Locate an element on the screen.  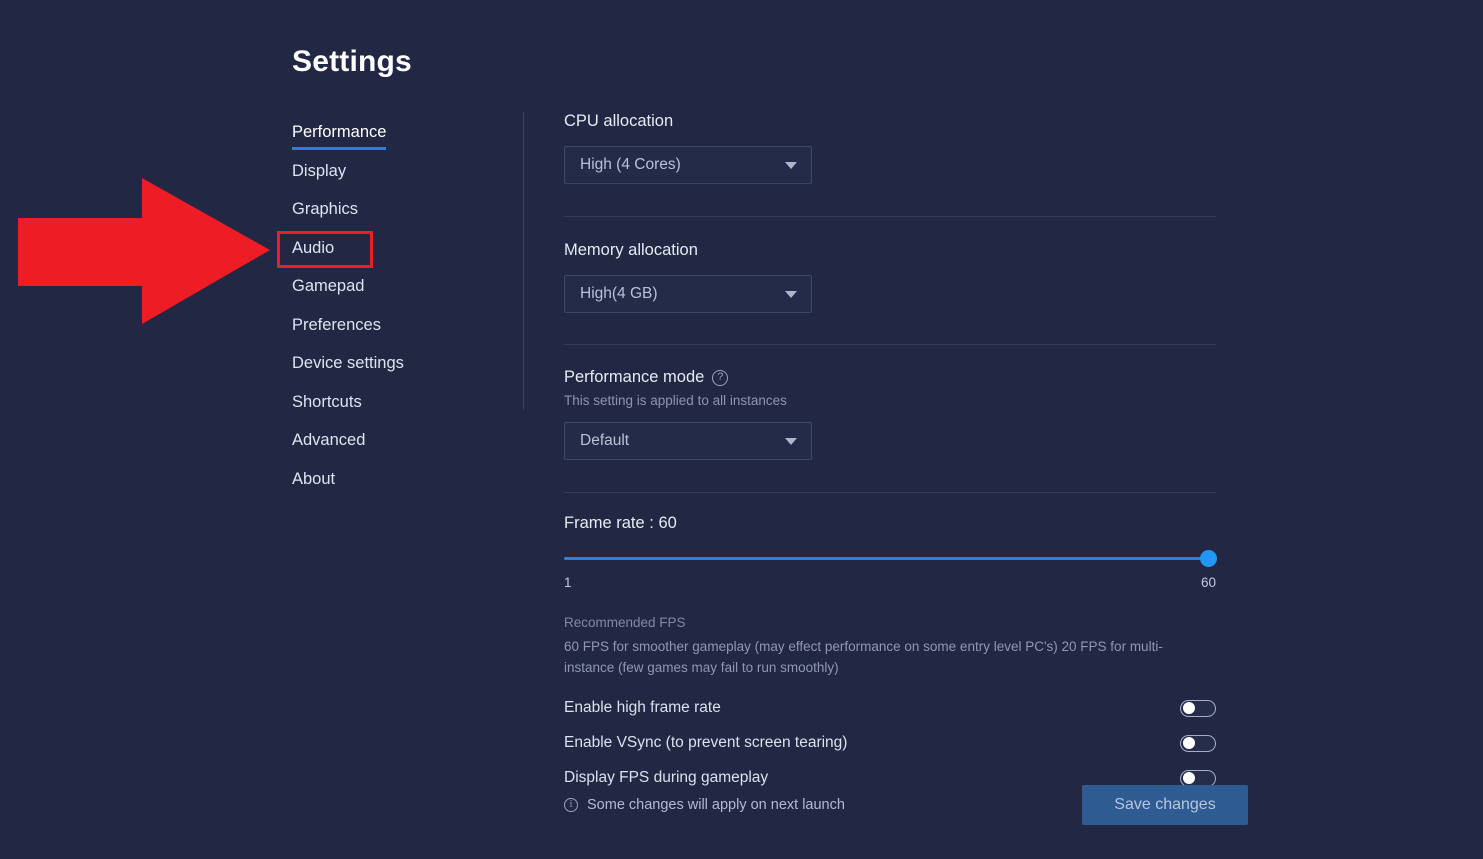
next-launch-note-text: Some changes will apply on next launch is located at coordinates (716, 805).